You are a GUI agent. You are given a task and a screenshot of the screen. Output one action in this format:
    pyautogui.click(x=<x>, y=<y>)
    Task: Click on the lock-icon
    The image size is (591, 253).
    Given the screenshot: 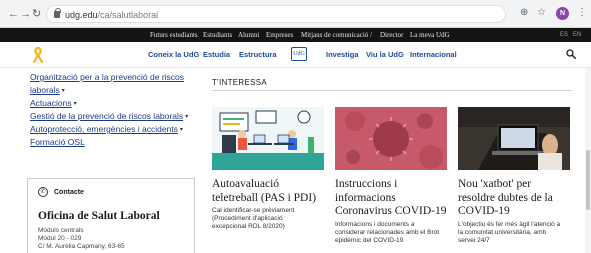 What is the action you would take?
    pyautogui.click(x=57, y=13)
    